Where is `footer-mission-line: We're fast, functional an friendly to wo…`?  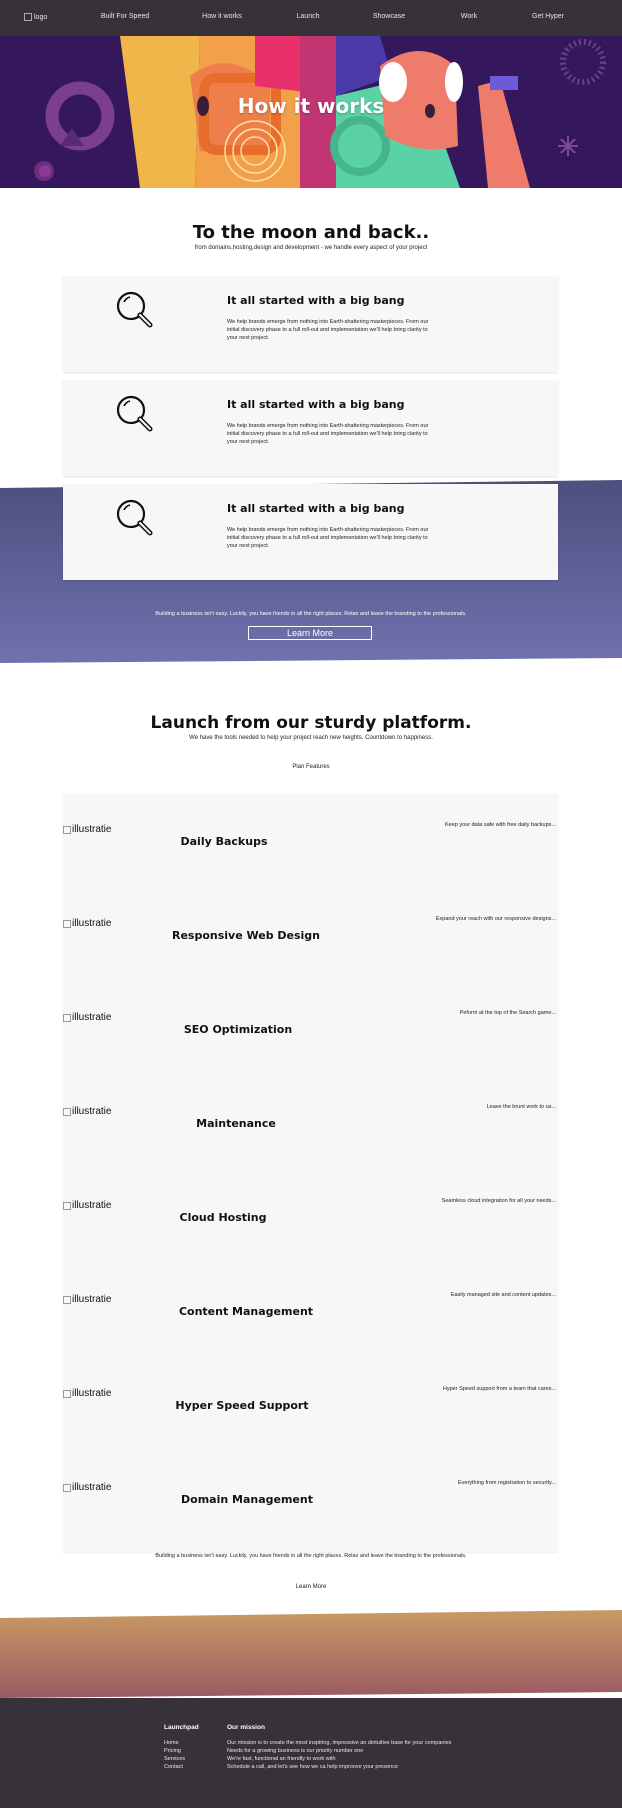 footer-mission-line: We're fast, functional an friendly to wo… is located at coordinates (281, 1759).